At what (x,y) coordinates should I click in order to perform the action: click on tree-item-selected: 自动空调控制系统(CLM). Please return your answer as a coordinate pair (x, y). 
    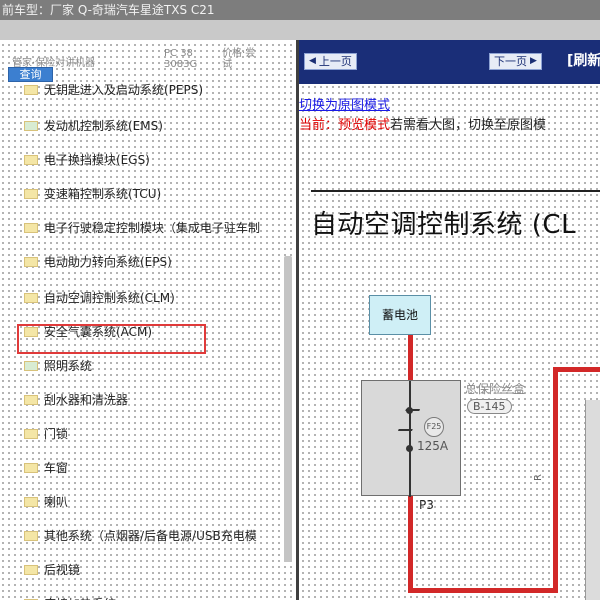
    Looking at the image, I should click on (152, 298).